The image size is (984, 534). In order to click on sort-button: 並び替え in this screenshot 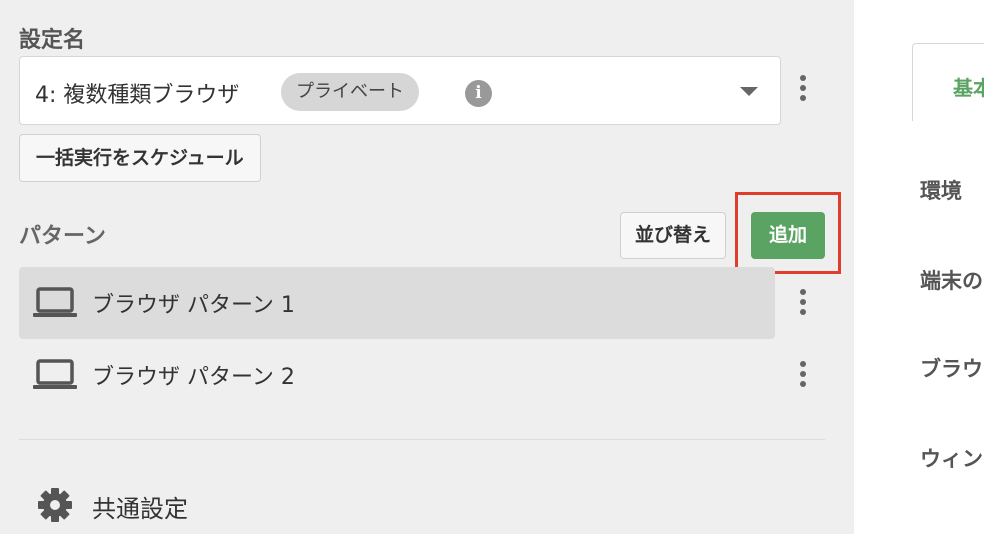, I will do `click(673, 235)`.